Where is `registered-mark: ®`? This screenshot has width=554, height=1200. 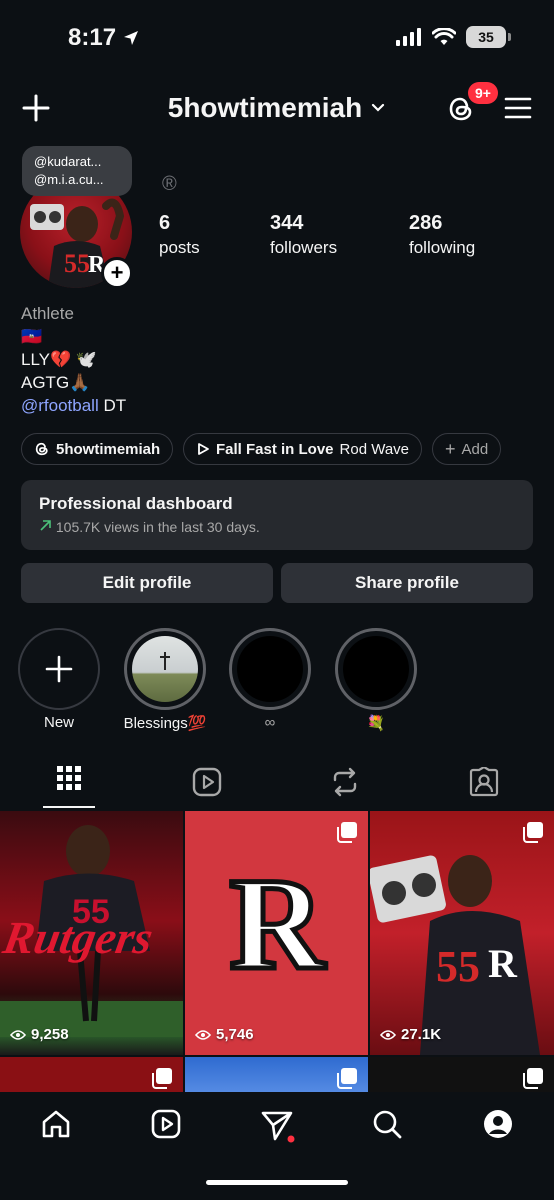
registered-mark: ® is located at coordinates (169, 184).